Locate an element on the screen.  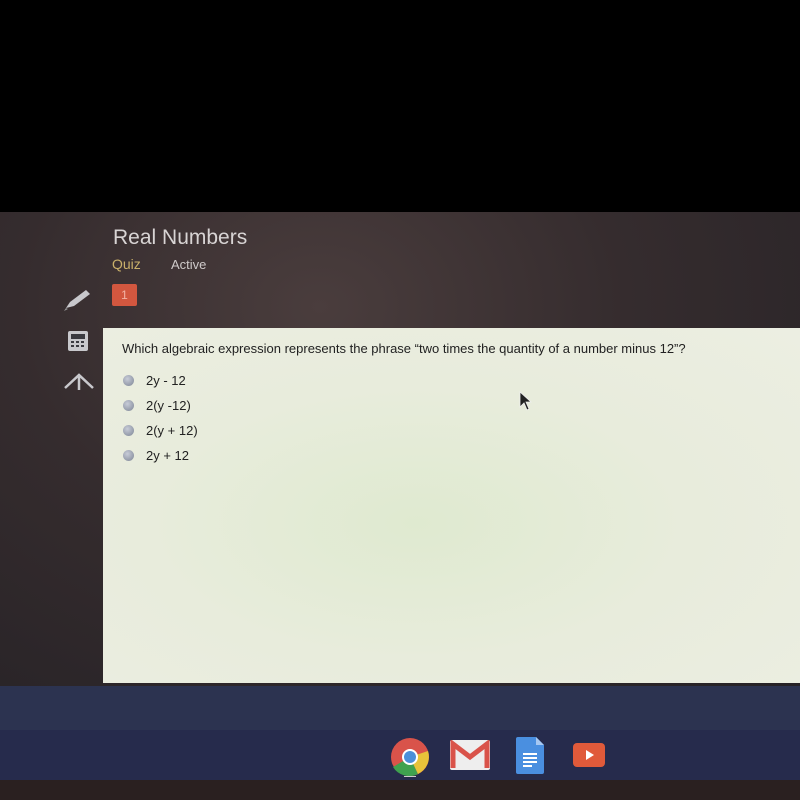
answer-option: 2y - 12 is located at coordinates (154, 380).